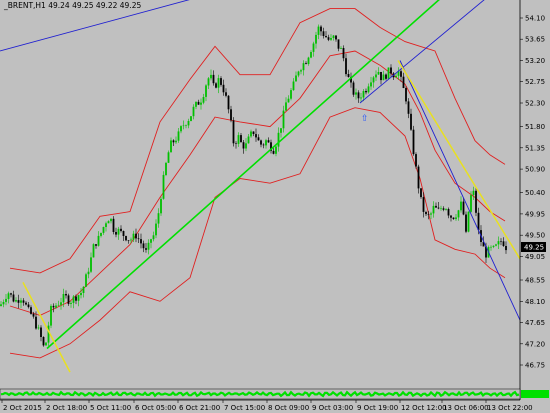 Image resolution: width=550 pixels, height=413 pixels. I want to click on price-tick-label: 53.65, so click(535, 40).